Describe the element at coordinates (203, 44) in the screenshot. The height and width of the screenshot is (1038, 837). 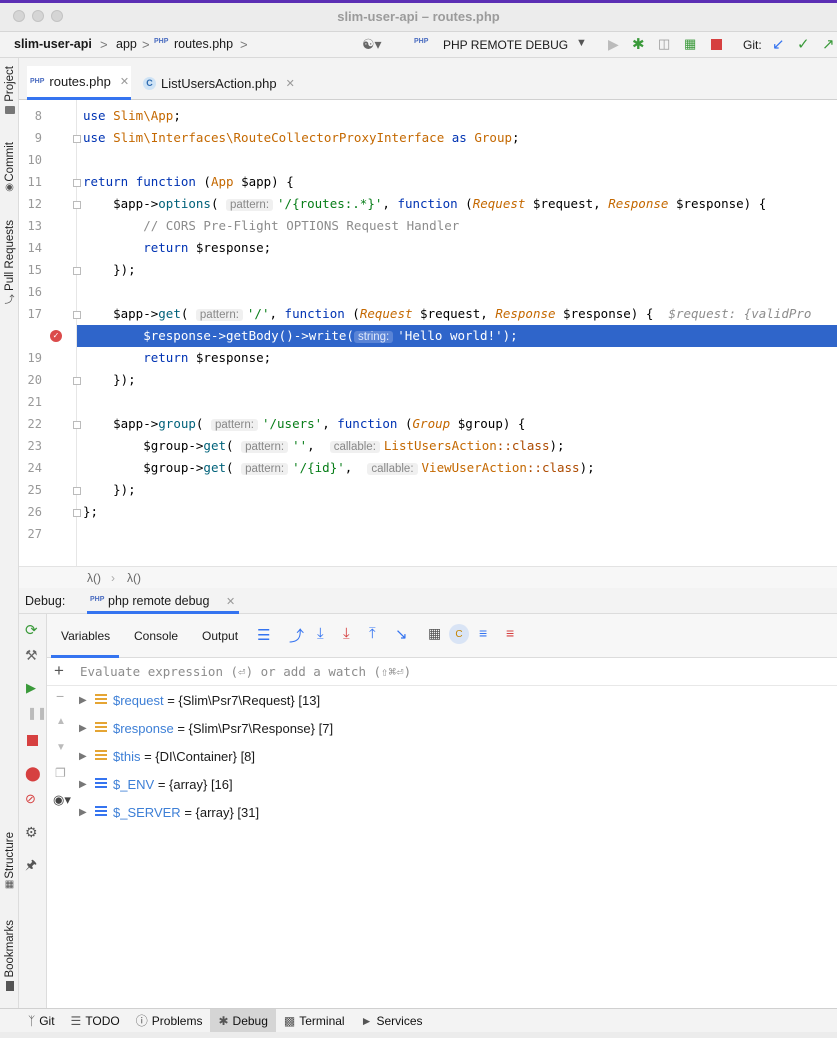
I see `nav-file: routes.php` at that location.